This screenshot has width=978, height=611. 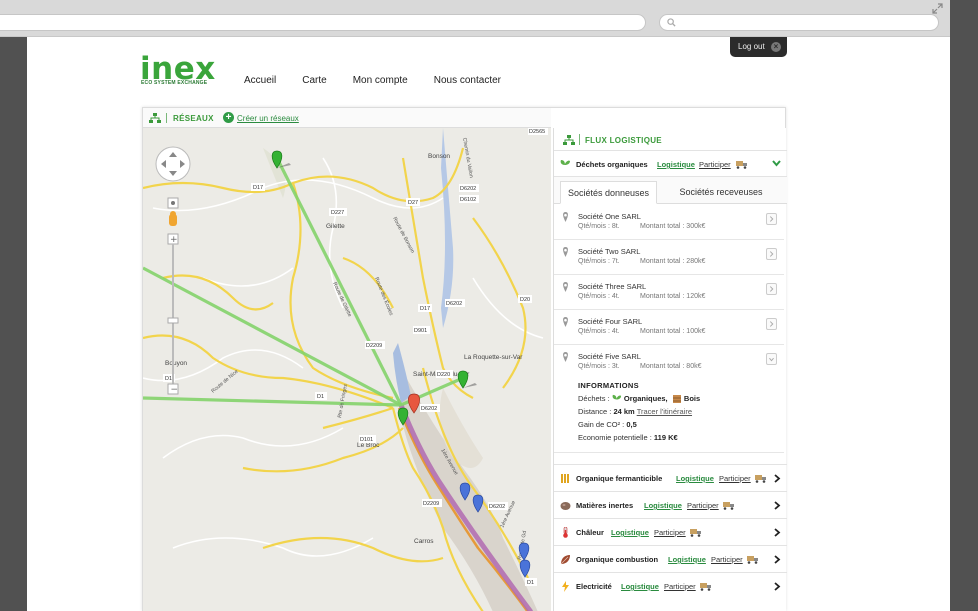 I want to click on company-amount: Montant total : 280k€, so click(x=673, y=261).